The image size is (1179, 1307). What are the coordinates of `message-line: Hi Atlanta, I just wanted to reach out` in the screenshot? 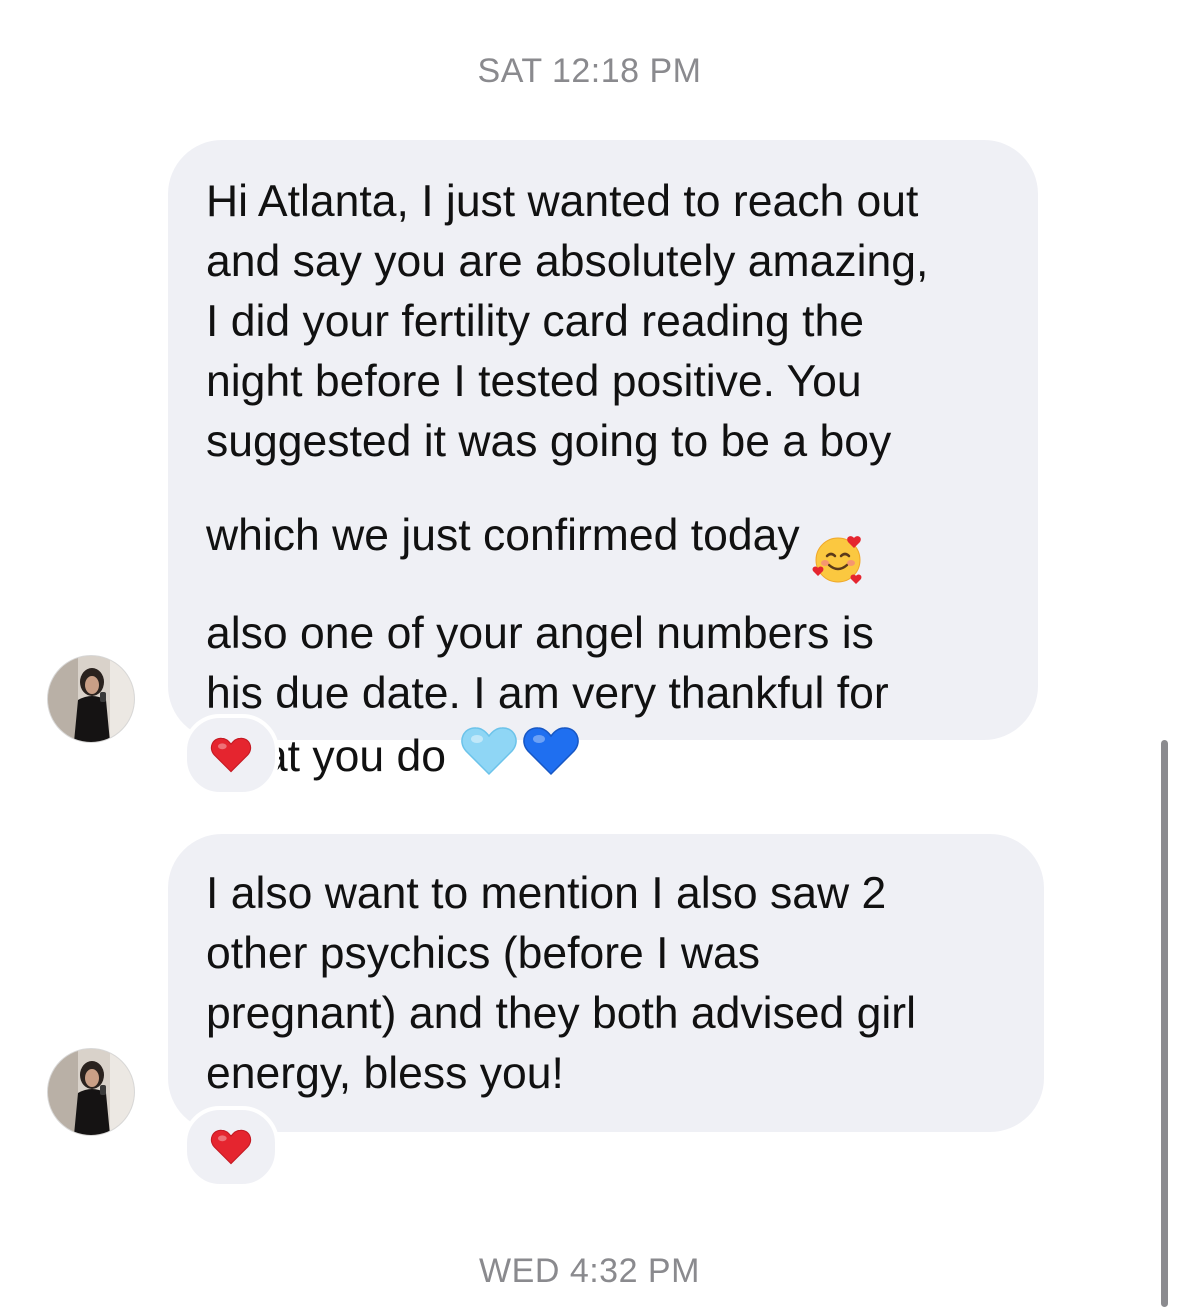 It's located at (562, 201).